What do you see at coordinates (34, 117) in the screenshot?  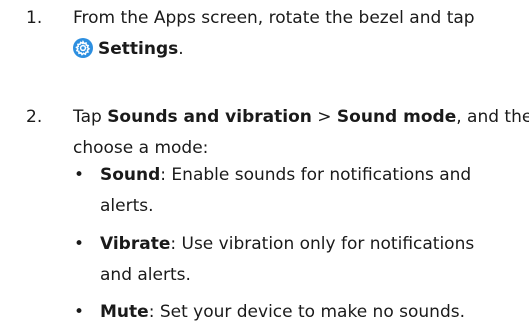 I see `step-number: 2.` at bounding box center [34, 117].